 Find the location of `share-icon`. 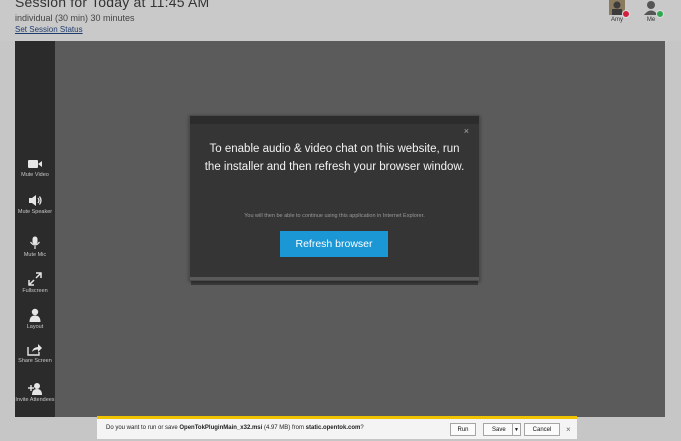

share-icon is located at coordinates (34, 350).